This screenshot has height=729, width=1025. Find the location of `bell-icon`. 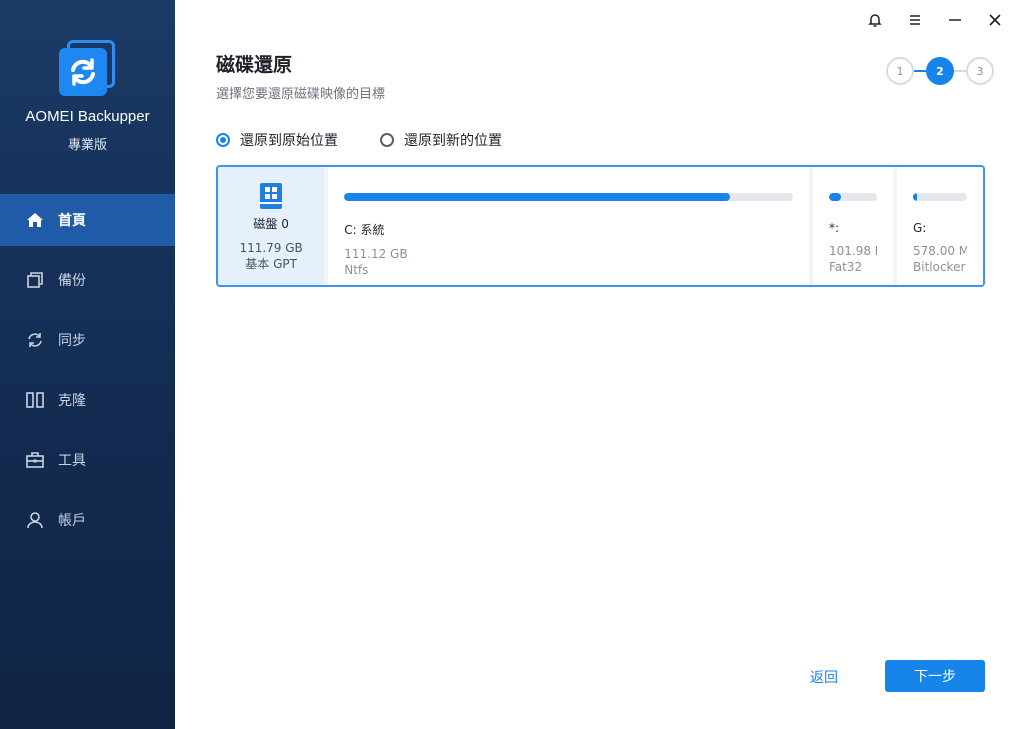

bell-icon is located at coordinates (875, 20).